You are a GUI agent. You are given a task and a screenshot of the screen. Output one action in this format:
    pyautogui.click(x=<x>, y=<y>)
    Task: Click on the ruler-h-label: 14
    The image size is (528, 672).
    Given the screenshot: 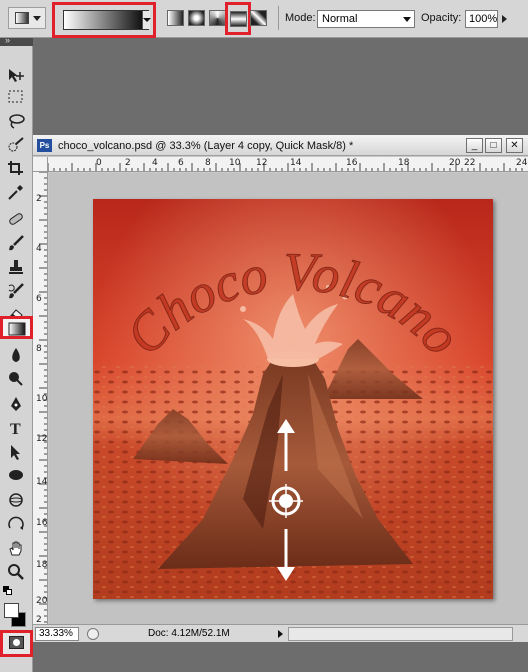 What is the action you would take?
    pyautogui.click(x=296, y=163)
    